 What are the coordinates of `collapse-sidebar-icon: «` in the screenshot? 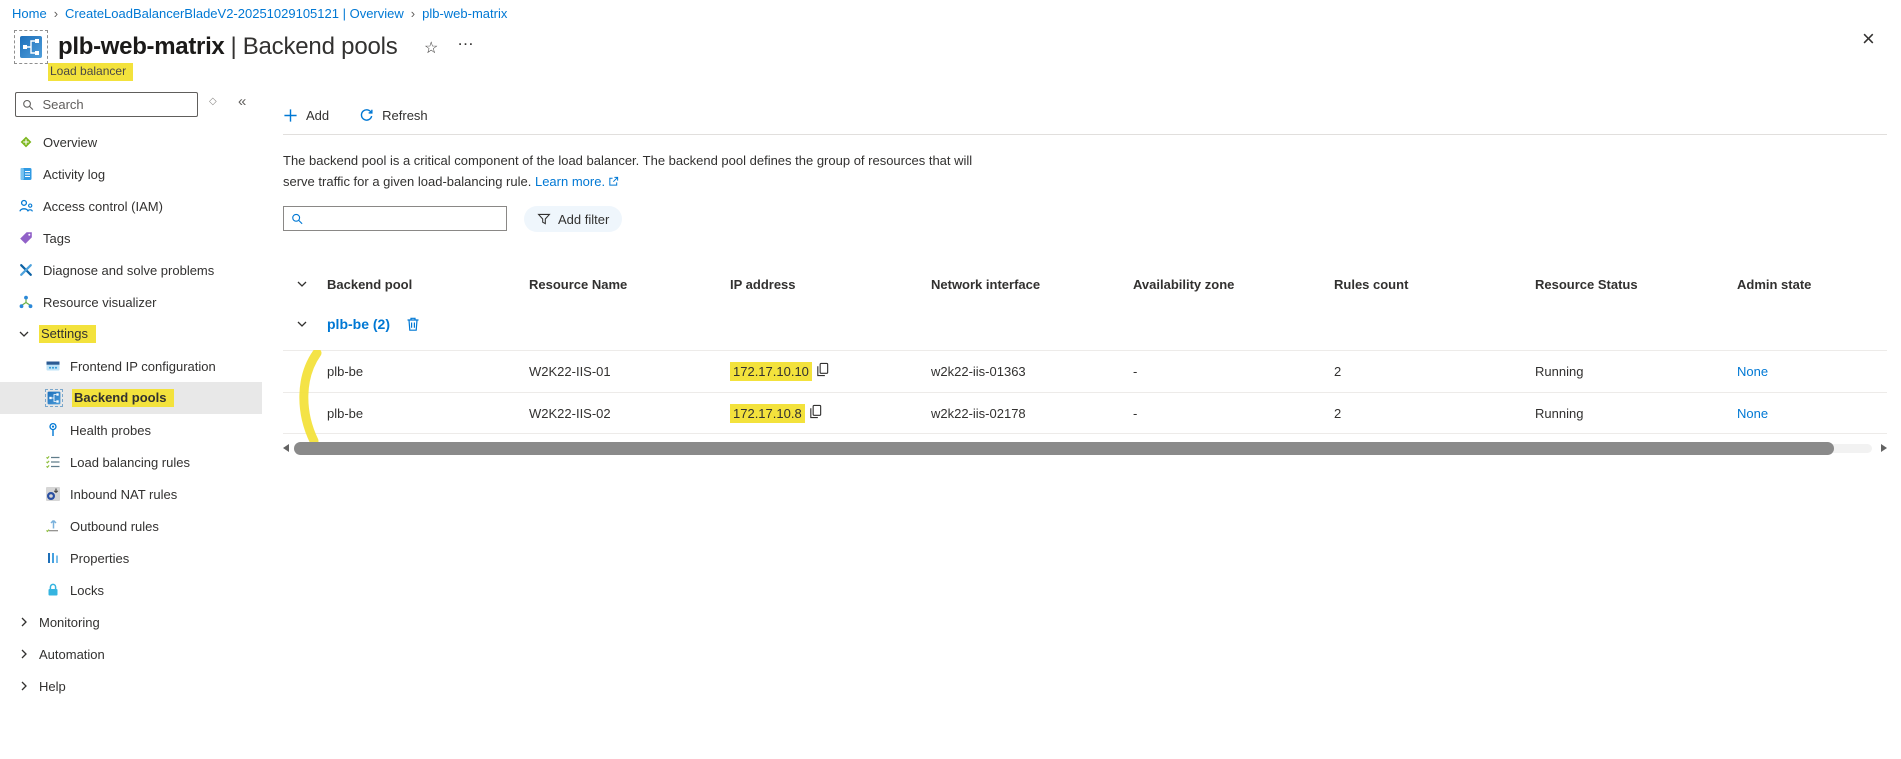 It's located at (242, 101).